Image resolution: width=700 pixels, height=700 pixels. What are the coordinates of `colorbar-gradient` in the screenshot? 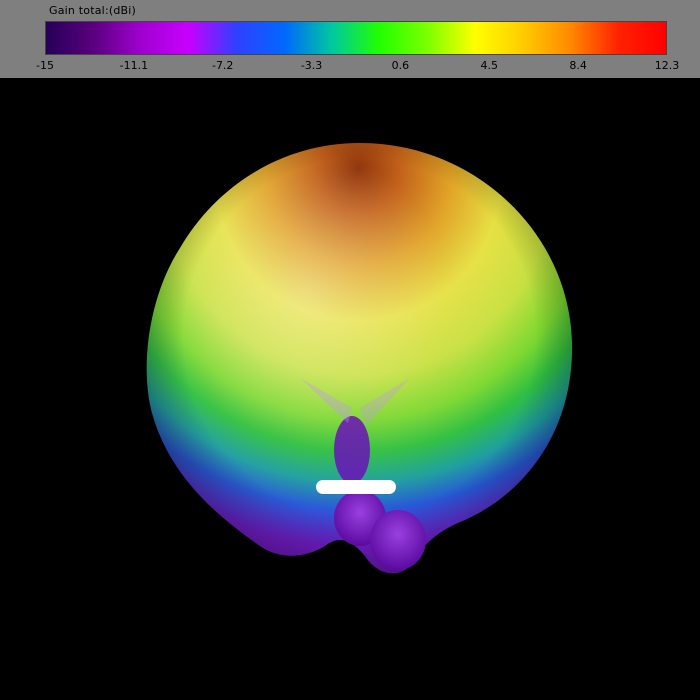 It's located at (356, 38).